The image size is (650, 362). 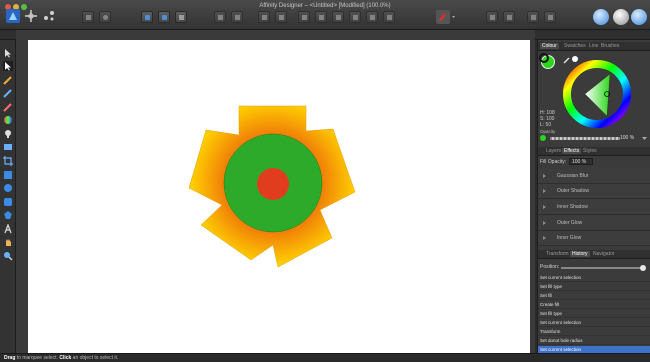 What do you see at coordinates (65, 358) in the screenshot?
I see `status-click-key: Click` at bounding box center [65, 358].